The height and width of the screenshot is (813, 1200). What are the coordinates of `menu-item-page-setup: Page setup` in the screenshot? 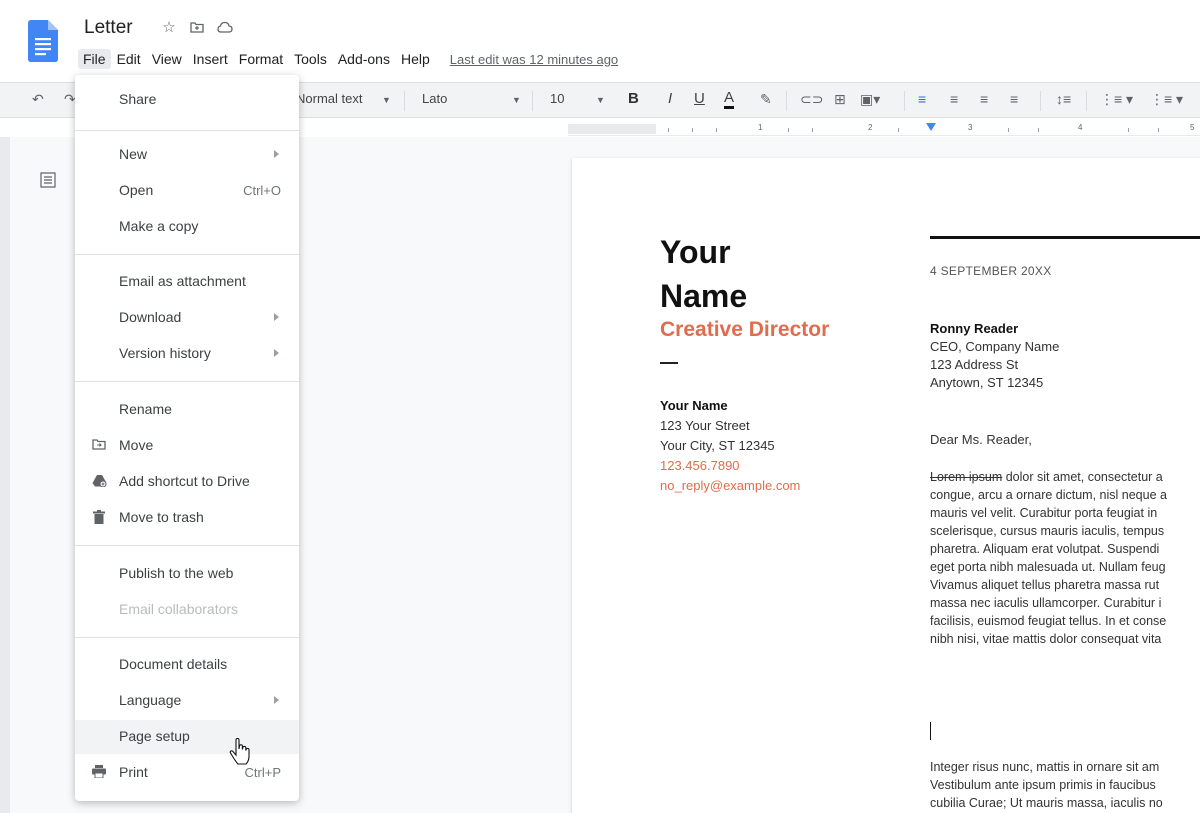 It's located at (187, 737).